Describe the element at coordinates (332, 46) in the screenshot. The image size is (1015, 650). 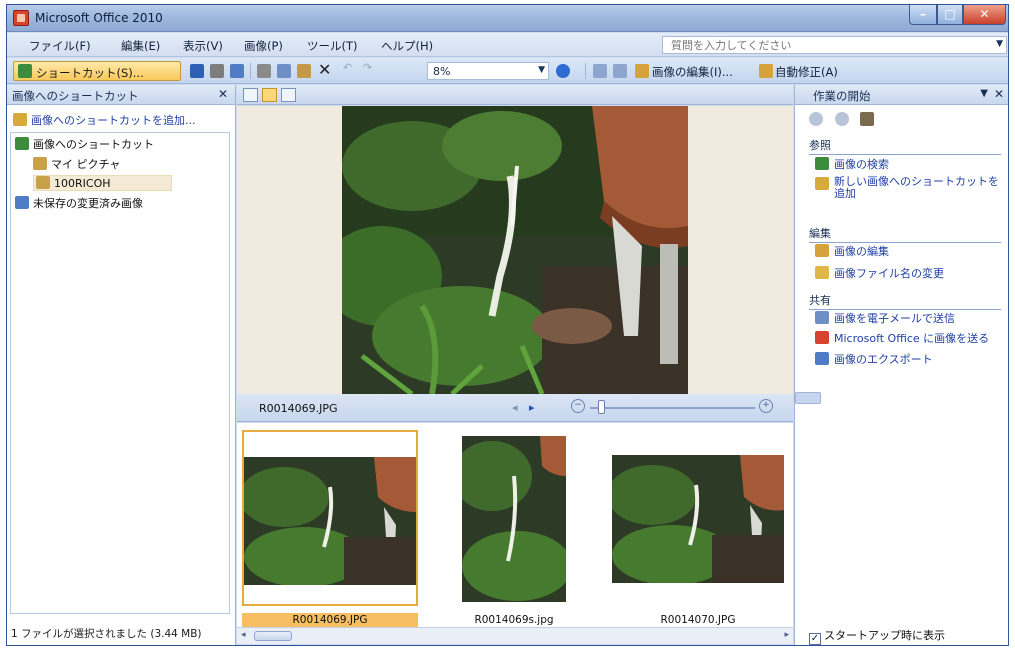
I see `menu-tools: ツール(T)` at that location.